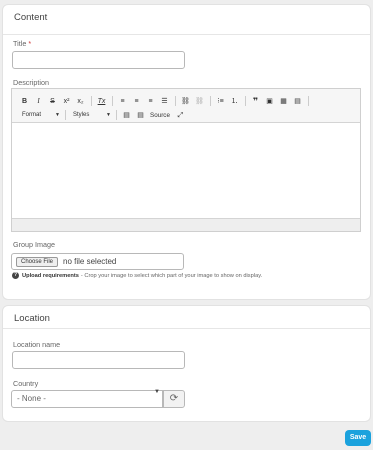 Image resolution: width=373 pixels, height=450 pixels. What do you see at coordinates (37, 261) in the screenshot?
I see `choose-file-button: Choose File` at bounding box center [37, 261].